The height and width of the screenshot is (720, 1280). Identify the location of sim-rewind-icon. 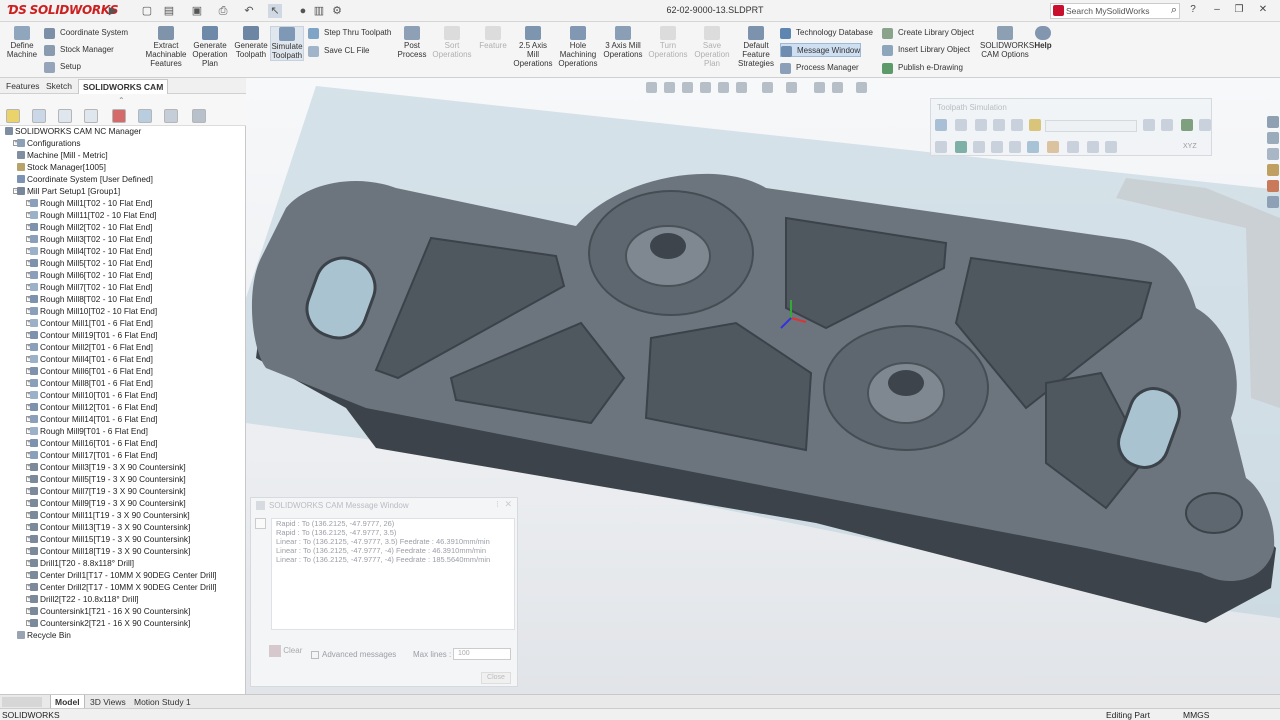
(961, 125).